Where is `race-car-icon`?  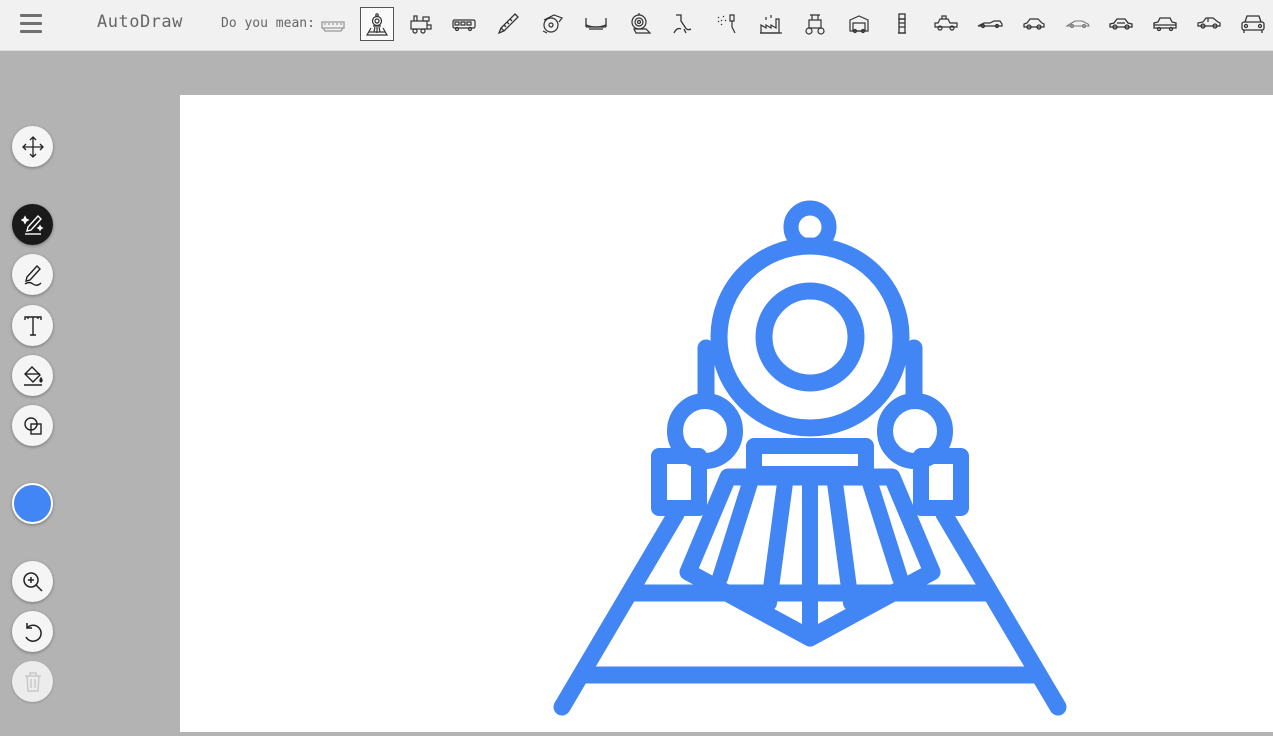 race-car-icon is located at coordinates (990, 24).